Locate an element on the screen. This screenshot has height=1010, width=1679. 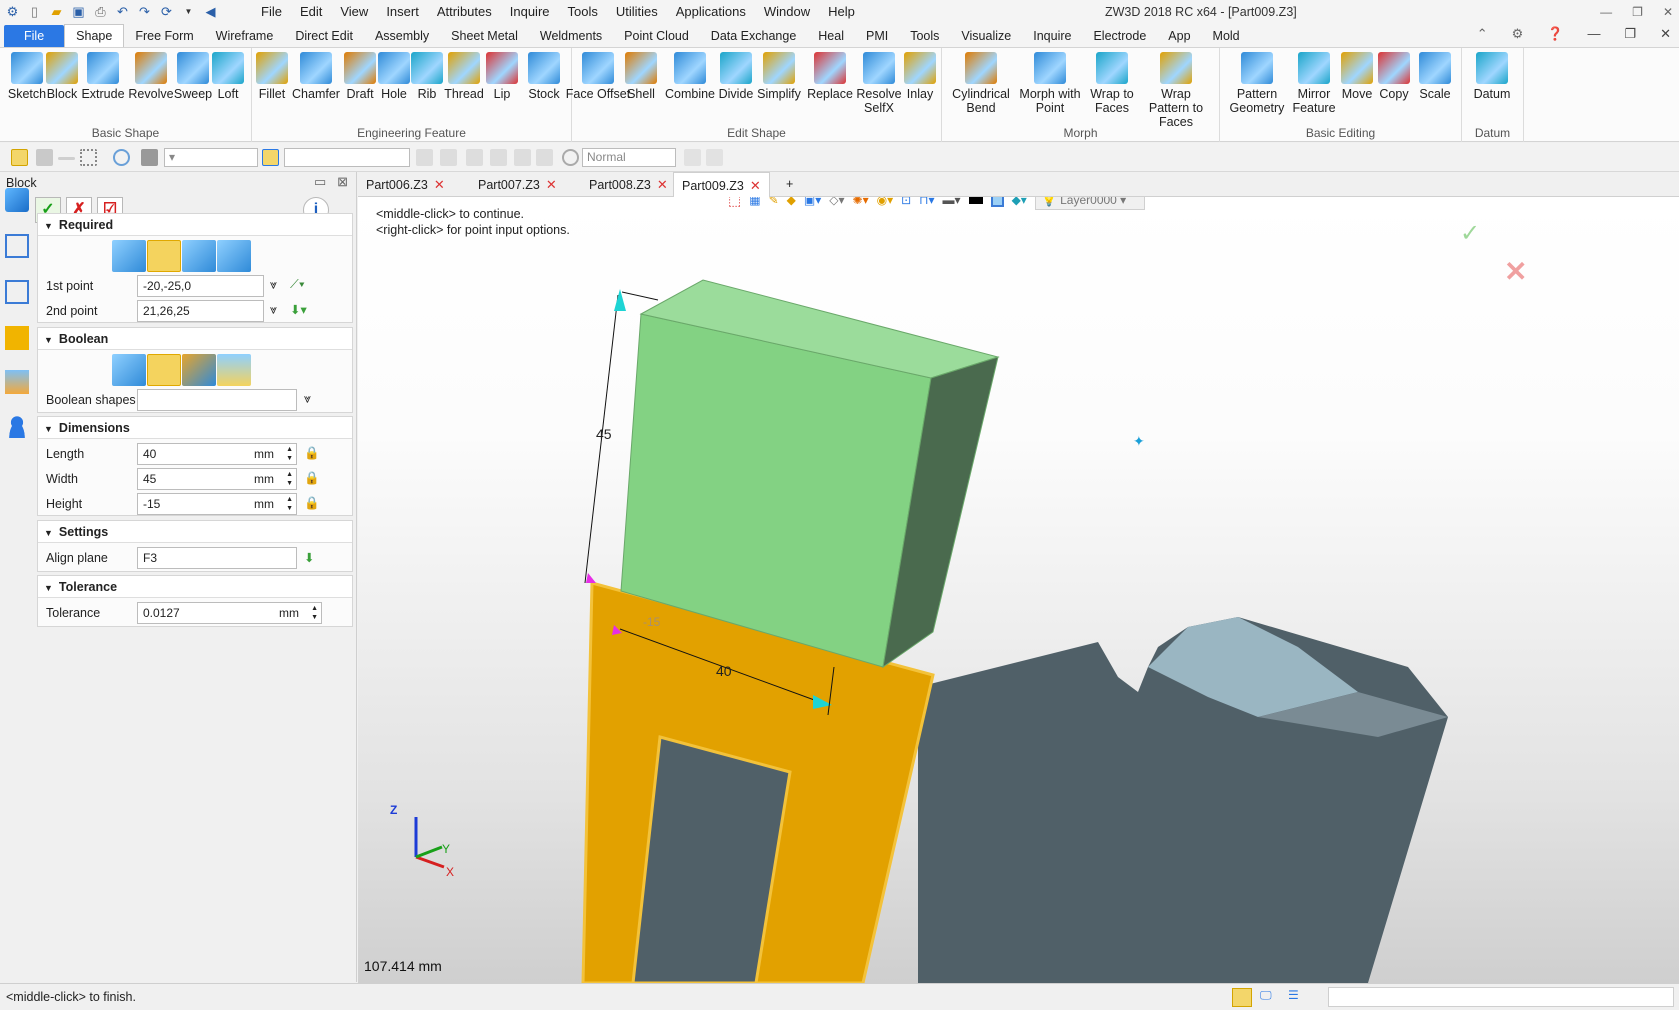
status-screen-icon: 🖵 is located at coordinates (1270, 997).